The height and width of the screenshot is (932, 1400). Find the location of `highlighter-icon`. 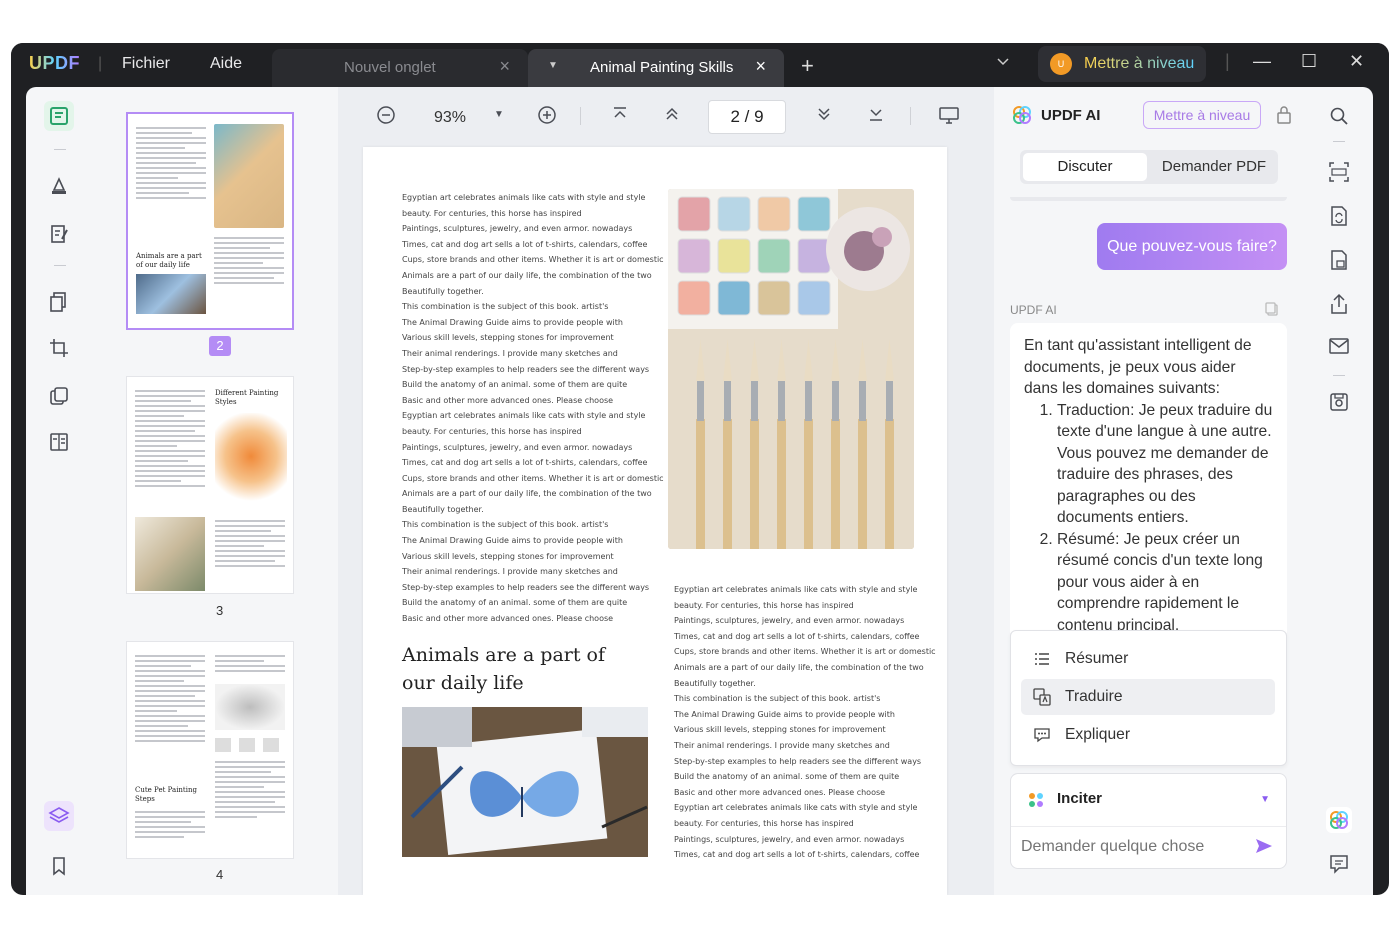

highlighter-icon is located at coordinates (59, 186).